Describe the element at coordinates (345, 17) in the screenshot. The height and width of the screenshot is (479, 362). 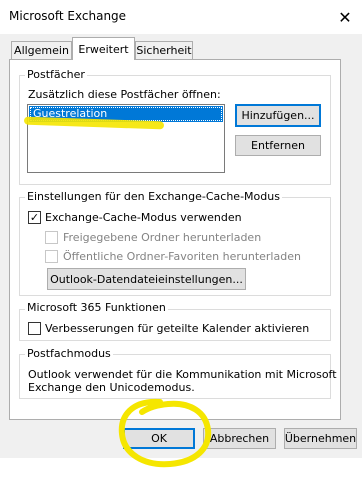
I see `close-icon: ✕` at that location.